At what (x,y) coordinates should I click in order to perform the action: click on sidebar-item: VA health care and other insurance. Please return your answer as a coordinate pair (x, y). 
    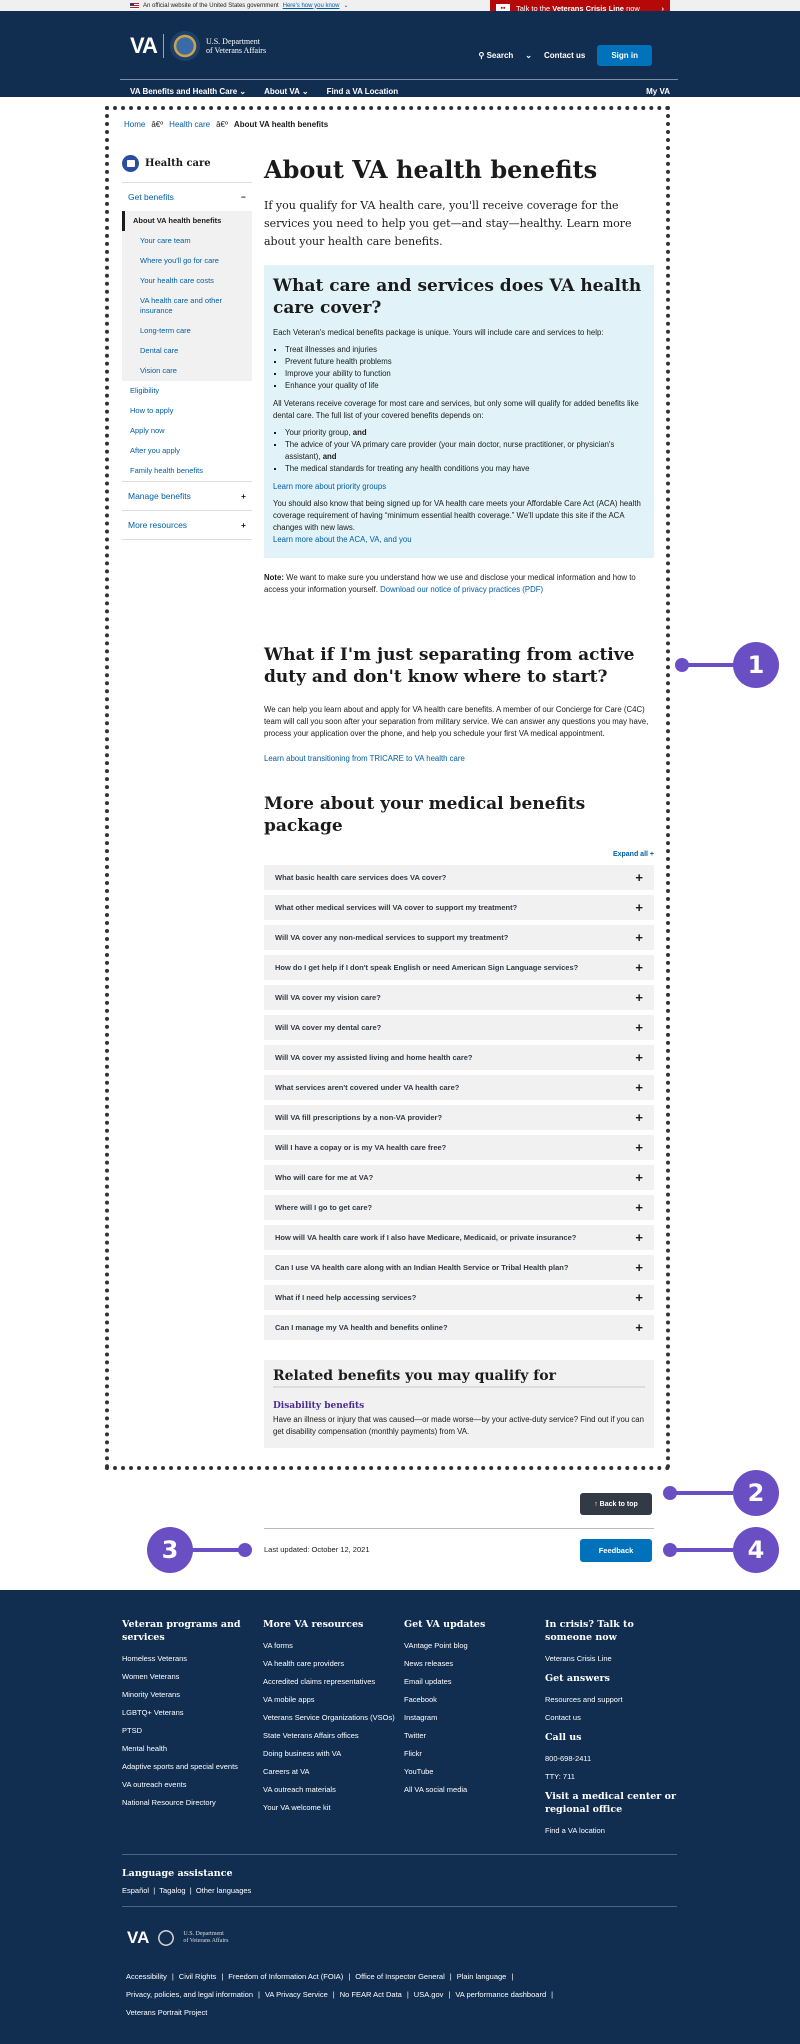
    Looking at the image, I should click on (187, 306).